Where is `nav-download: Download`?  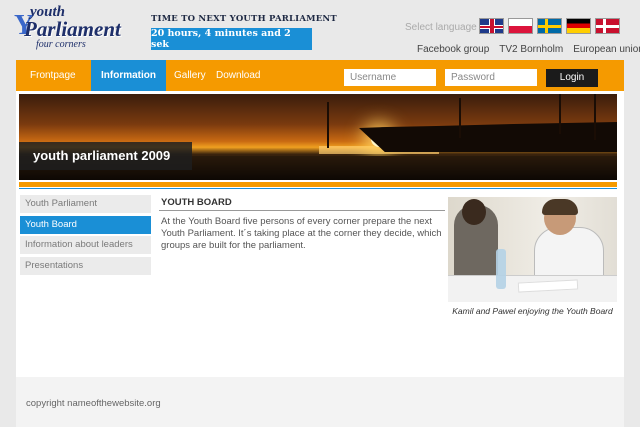 nav-download: Download is located at coordinates (238, 75).